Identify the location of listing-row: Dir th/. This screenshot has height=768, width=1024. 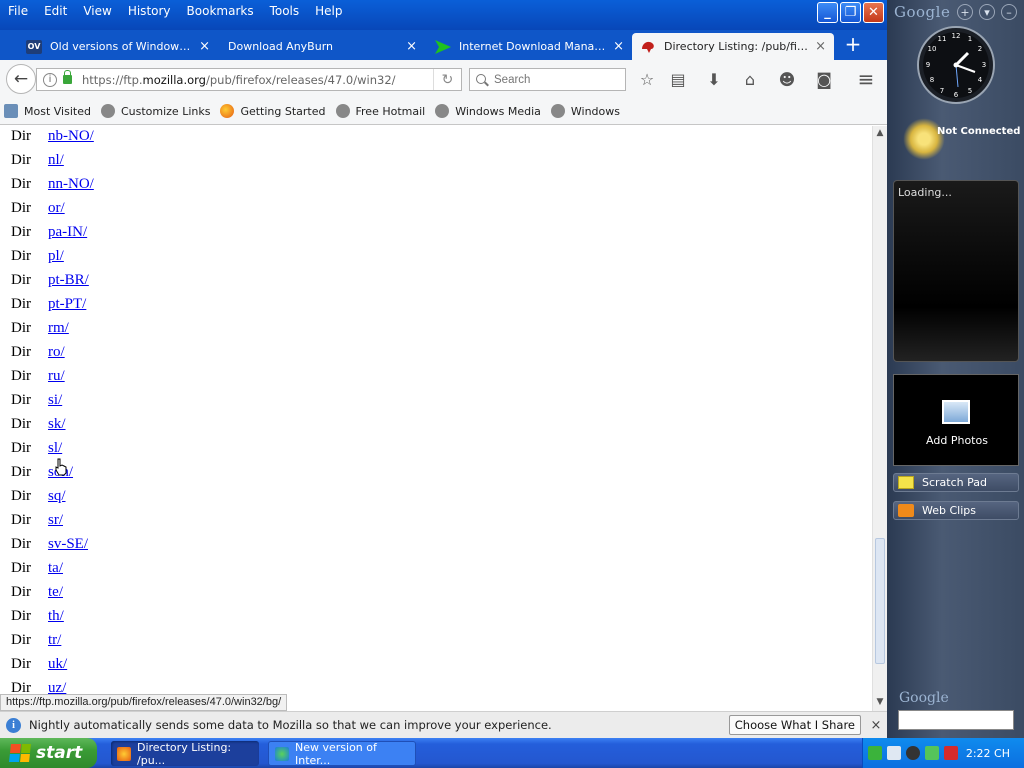
(200, 618).